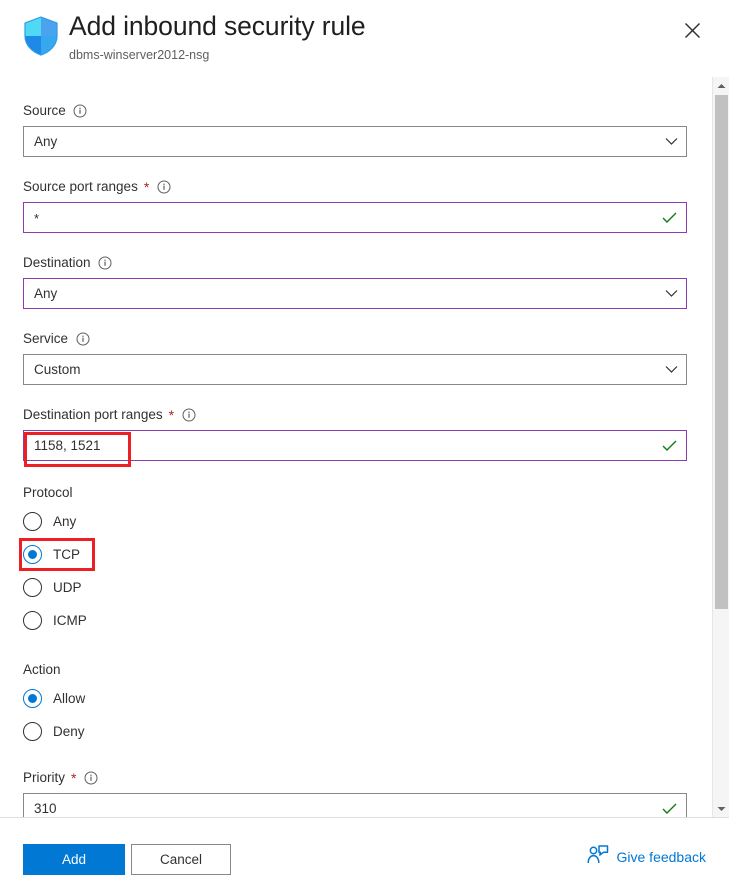 The width and height of the screenshot is (729, 886). Describe the element at coordinates (355, 698) in the screenshot. I see `radio-action-allow: Allow` at that location.